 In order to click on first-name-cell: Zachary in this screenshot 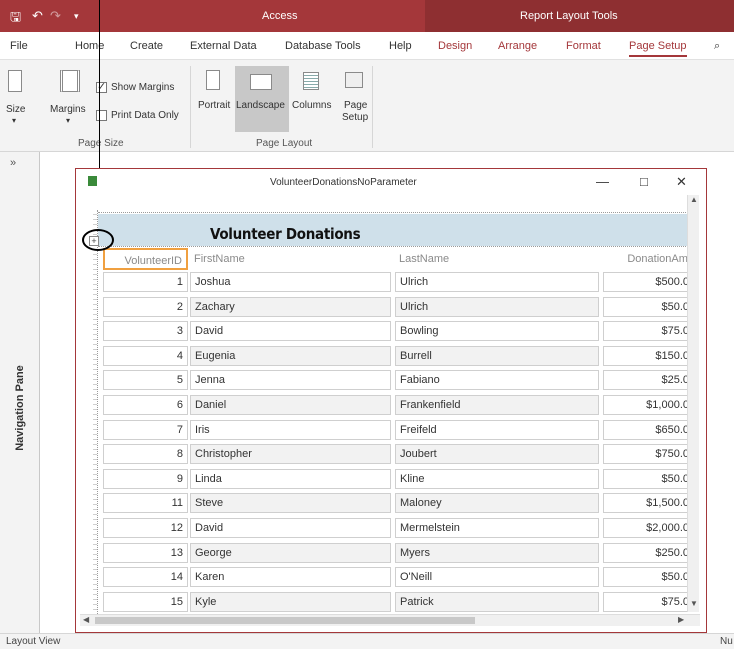, I will do `click(290, 306)`.